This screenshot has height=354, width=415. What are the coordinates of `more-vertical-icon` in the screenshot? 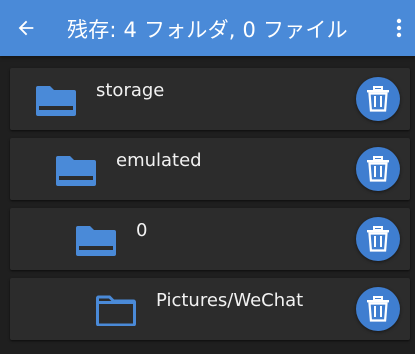 It's located at (399, 28).